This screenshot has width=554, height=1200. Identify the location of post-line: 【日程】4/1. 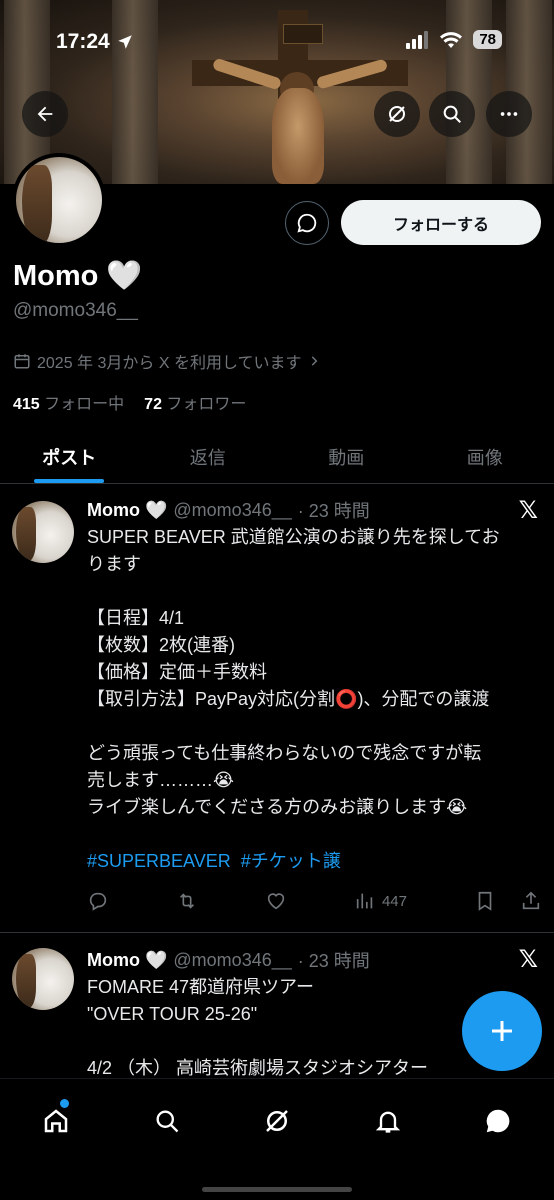
(136, 618).